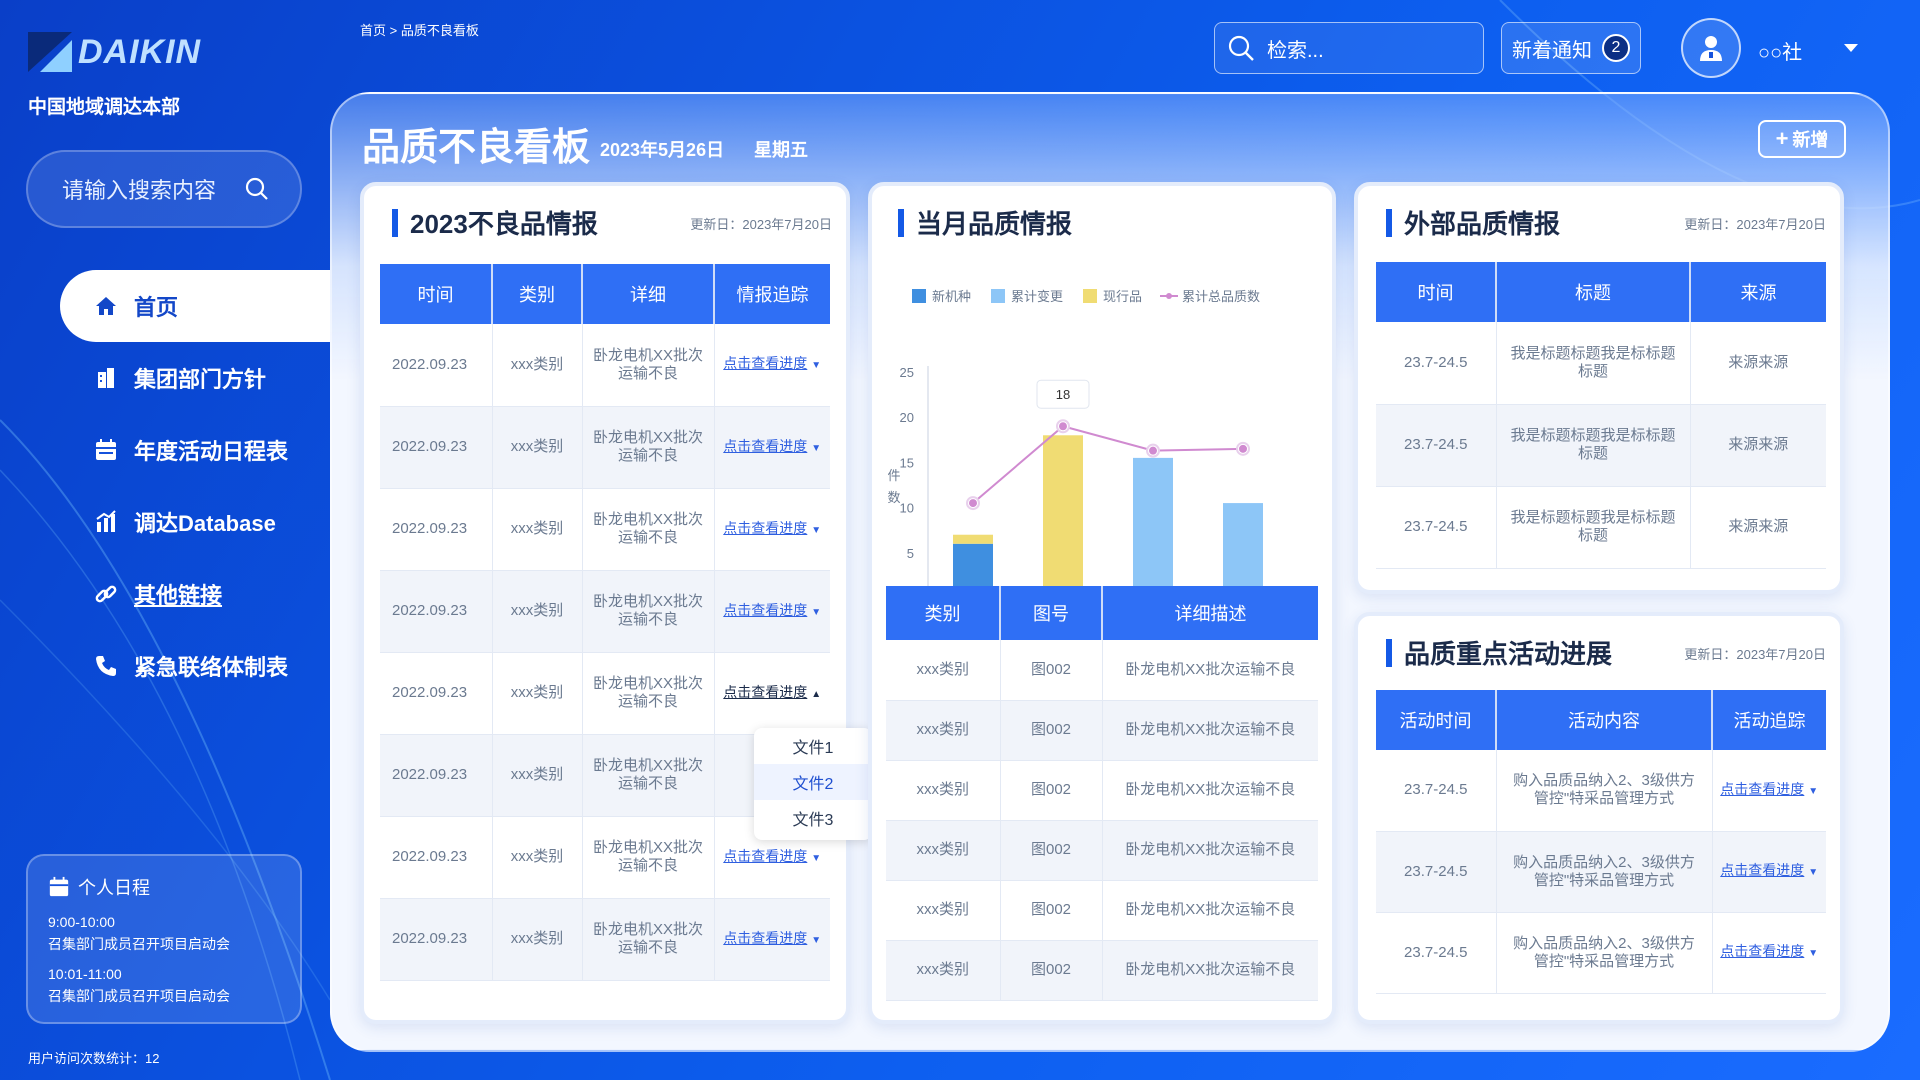  I want to click on visit-count: 用户访问次数统计：12, so click(94, 1058).